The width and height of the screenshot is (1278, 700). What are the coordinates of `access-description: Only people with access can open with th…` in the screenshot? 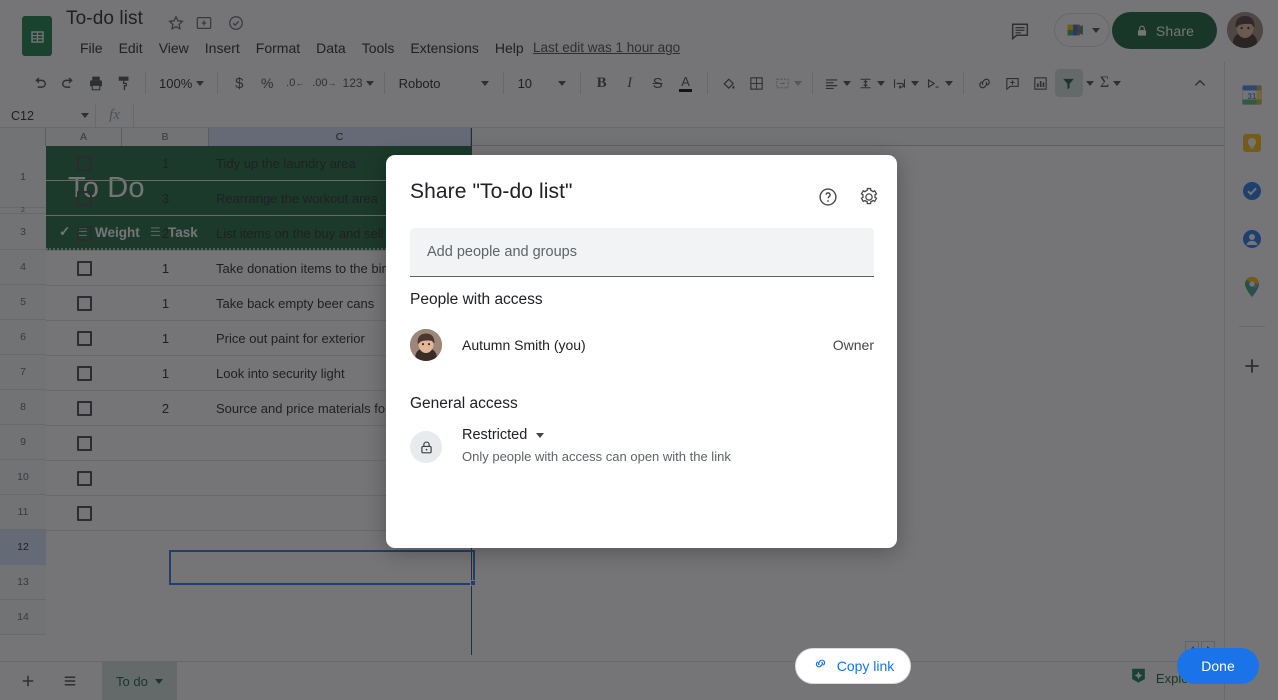 It's located at (596, 456).